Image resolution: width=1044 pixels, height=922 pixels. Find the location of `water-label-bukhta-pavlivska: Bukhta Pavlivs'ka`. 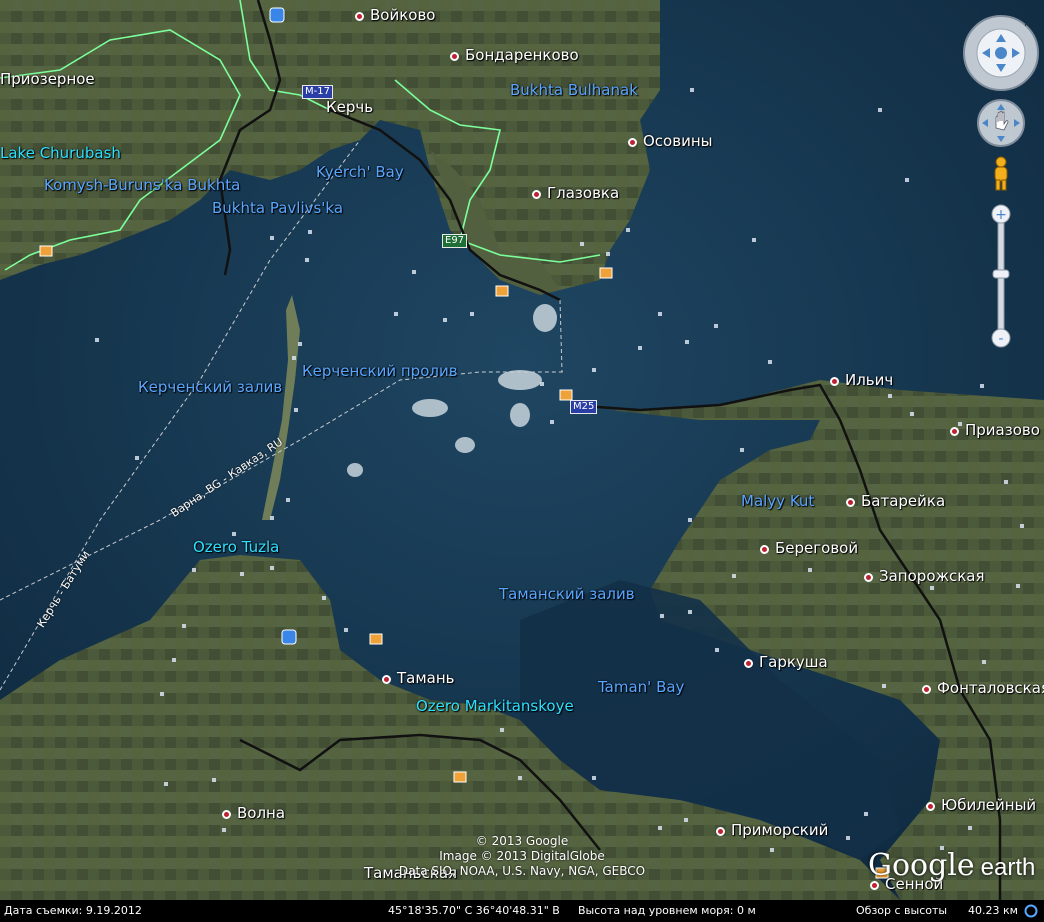

water-label-bukhta-pavlivska: Bukhta Pavlivs'ka is located at coordinates (277, 208).